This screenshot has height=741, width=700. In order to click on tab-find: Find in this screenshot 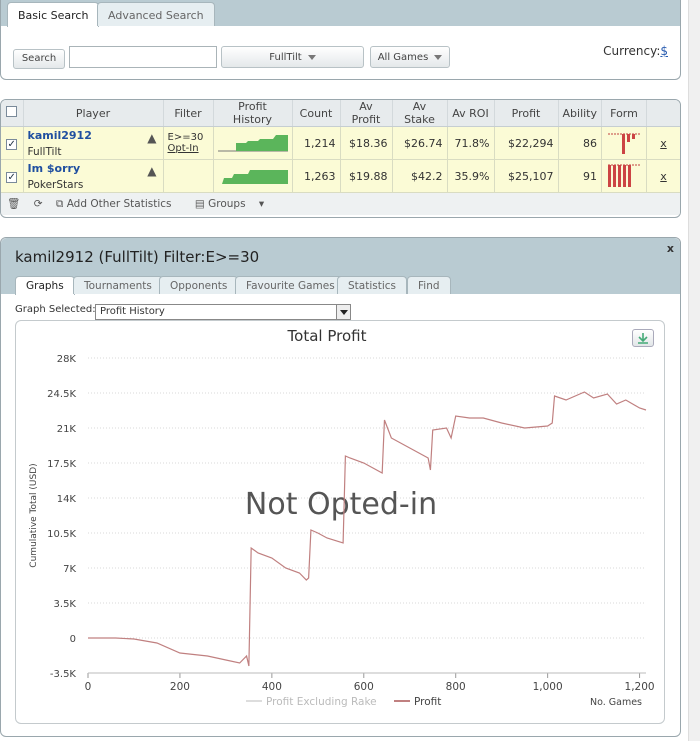, I will do `click(429, 285)`.